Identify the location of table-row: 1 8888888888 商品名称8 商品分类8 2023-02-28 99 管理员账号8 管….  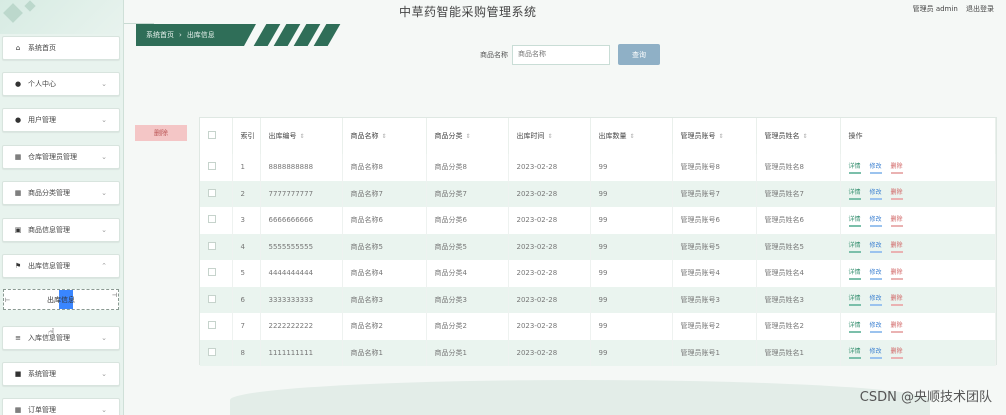
(598, 167).